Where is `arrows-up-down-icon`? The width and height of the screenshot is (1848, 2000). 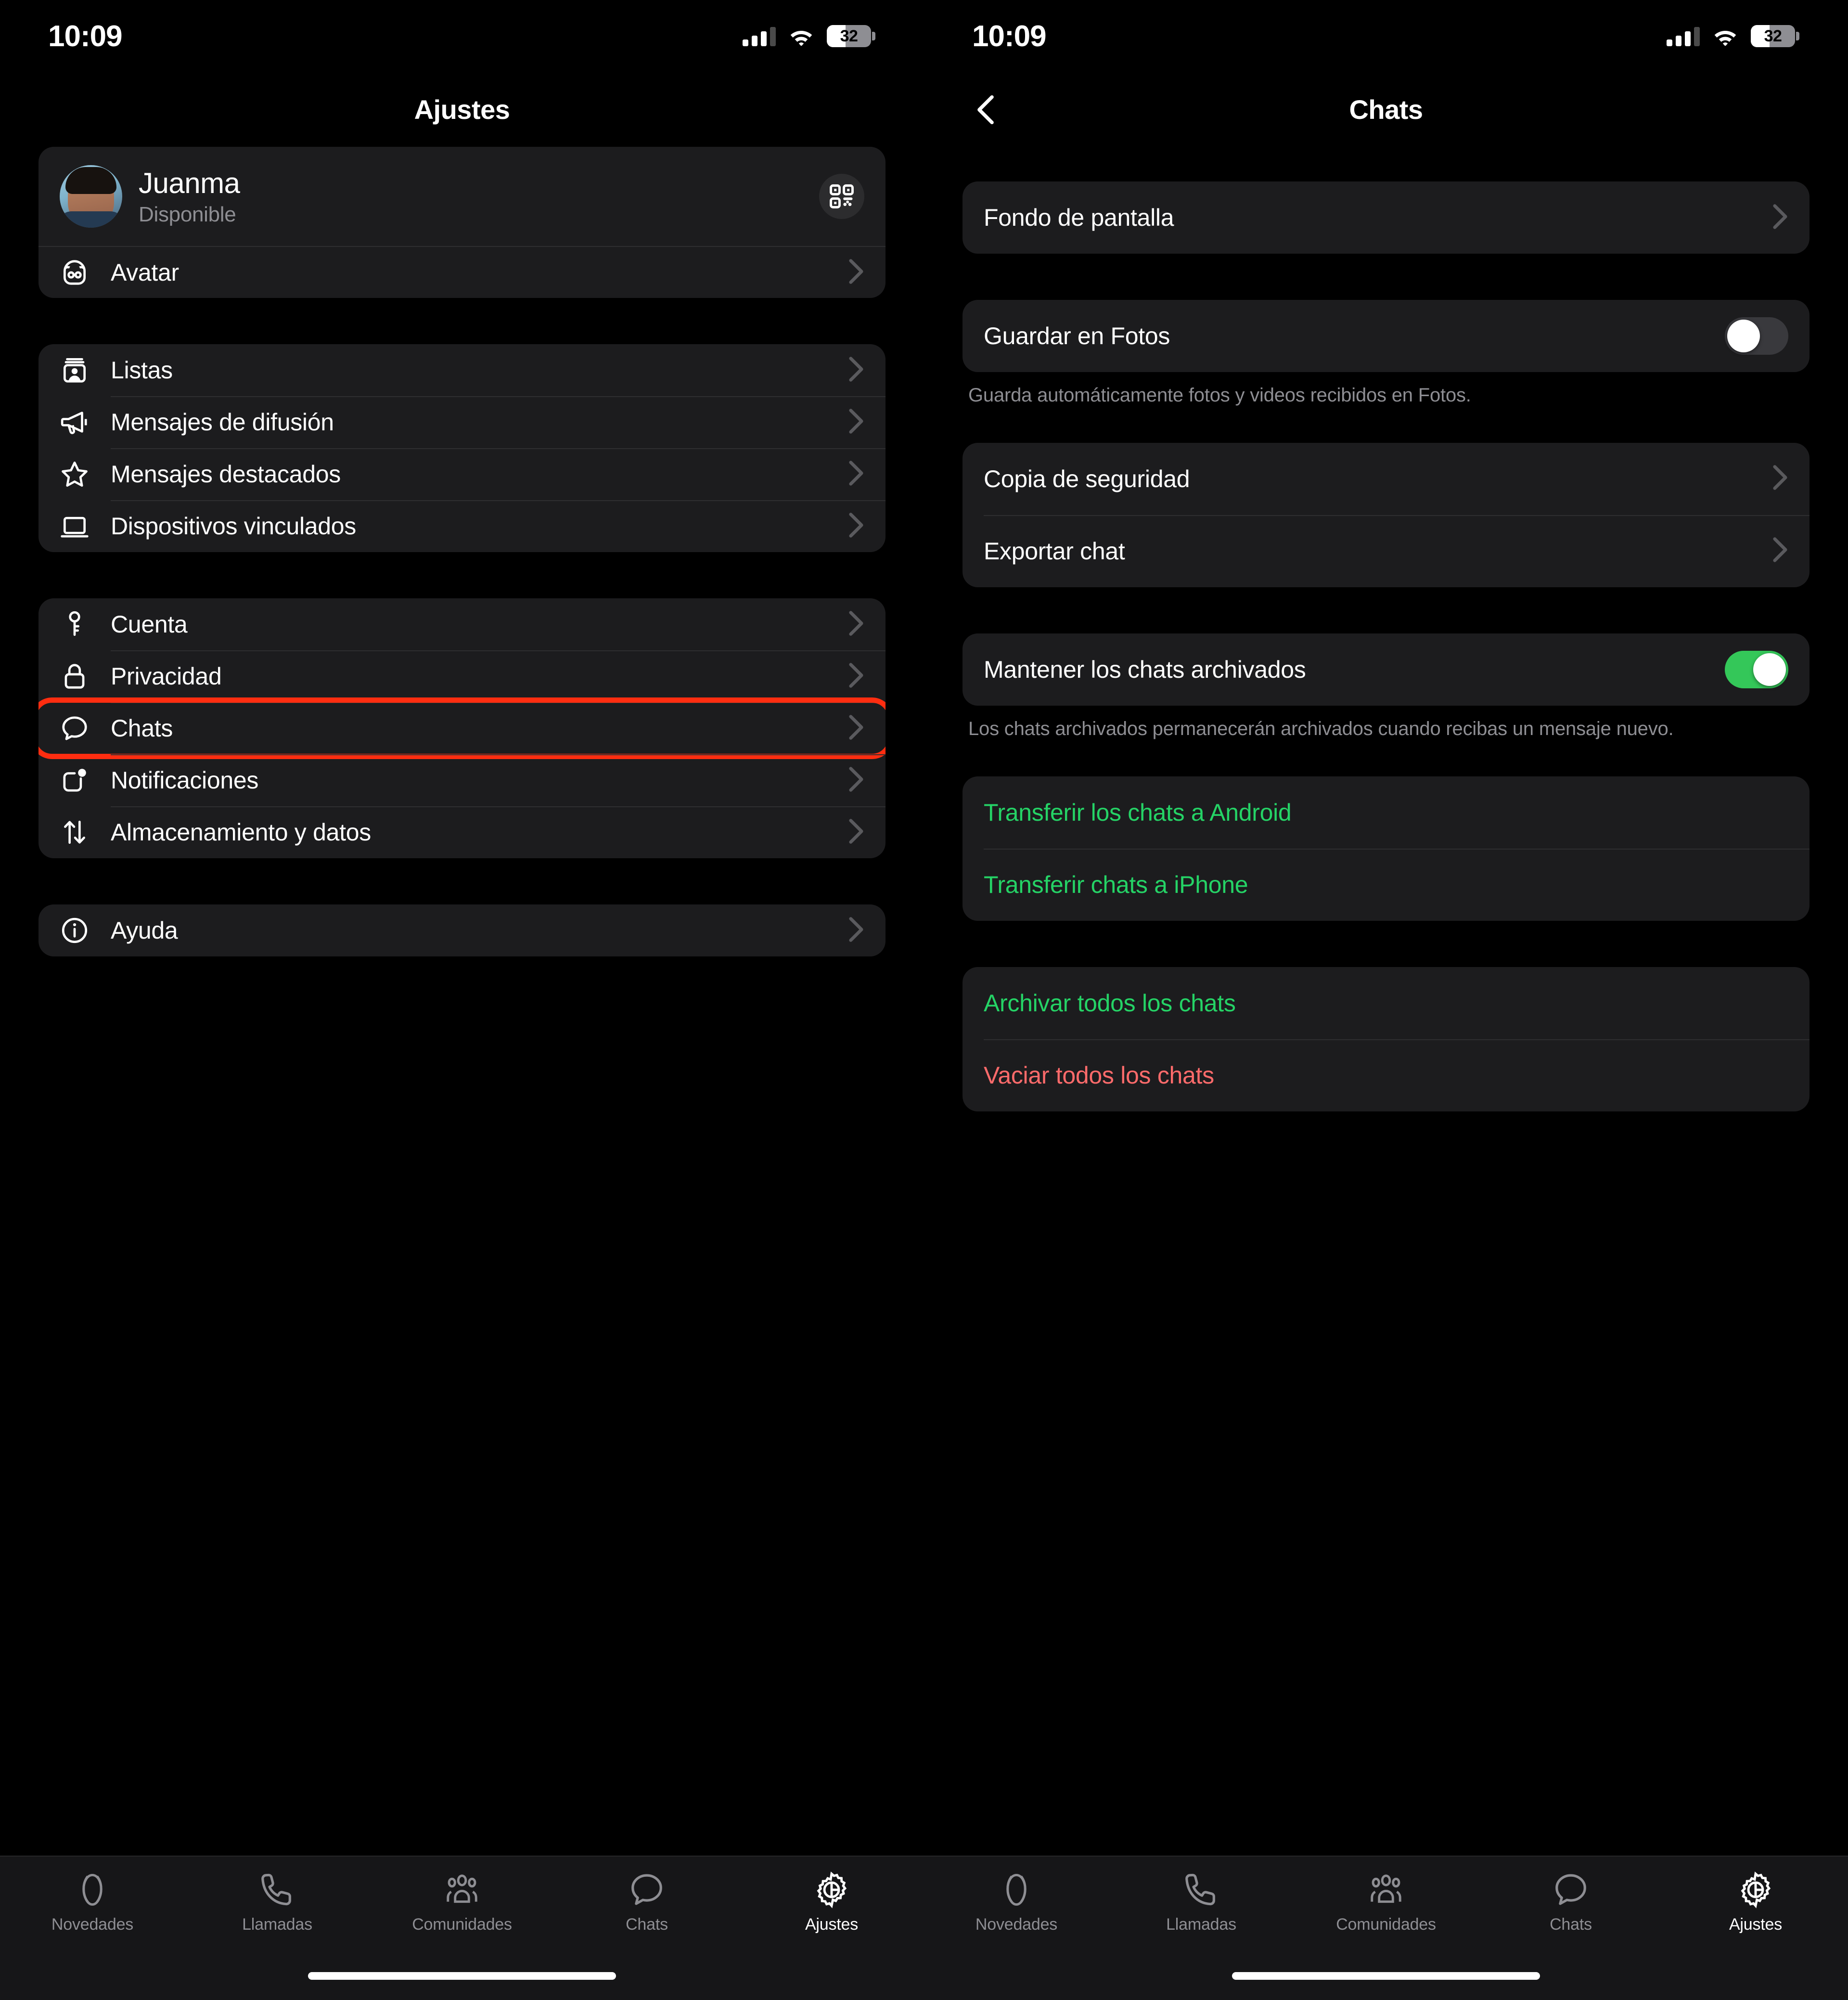
arrows-up-down-icon is located at coordinates (74, 832).